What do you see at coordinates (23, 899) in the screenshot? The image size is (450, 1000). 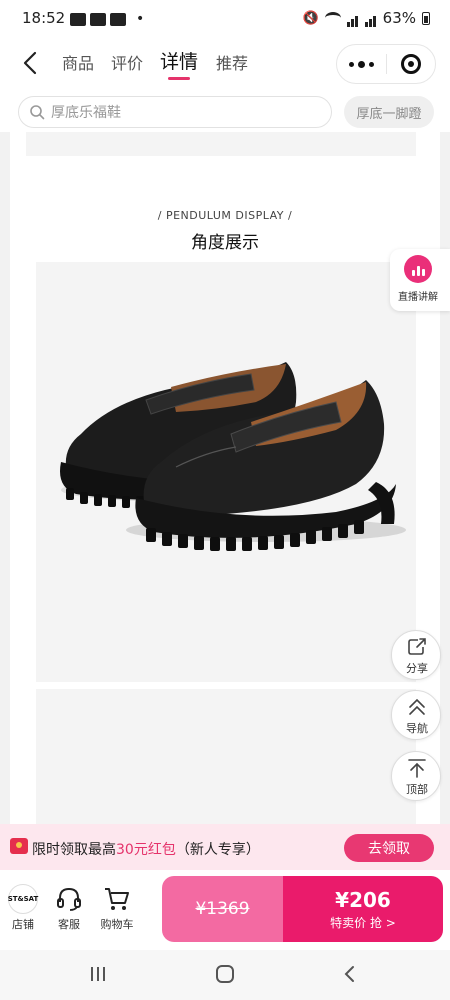 I see `store-logo: ST&SAT` at bounding box center [23, 899].